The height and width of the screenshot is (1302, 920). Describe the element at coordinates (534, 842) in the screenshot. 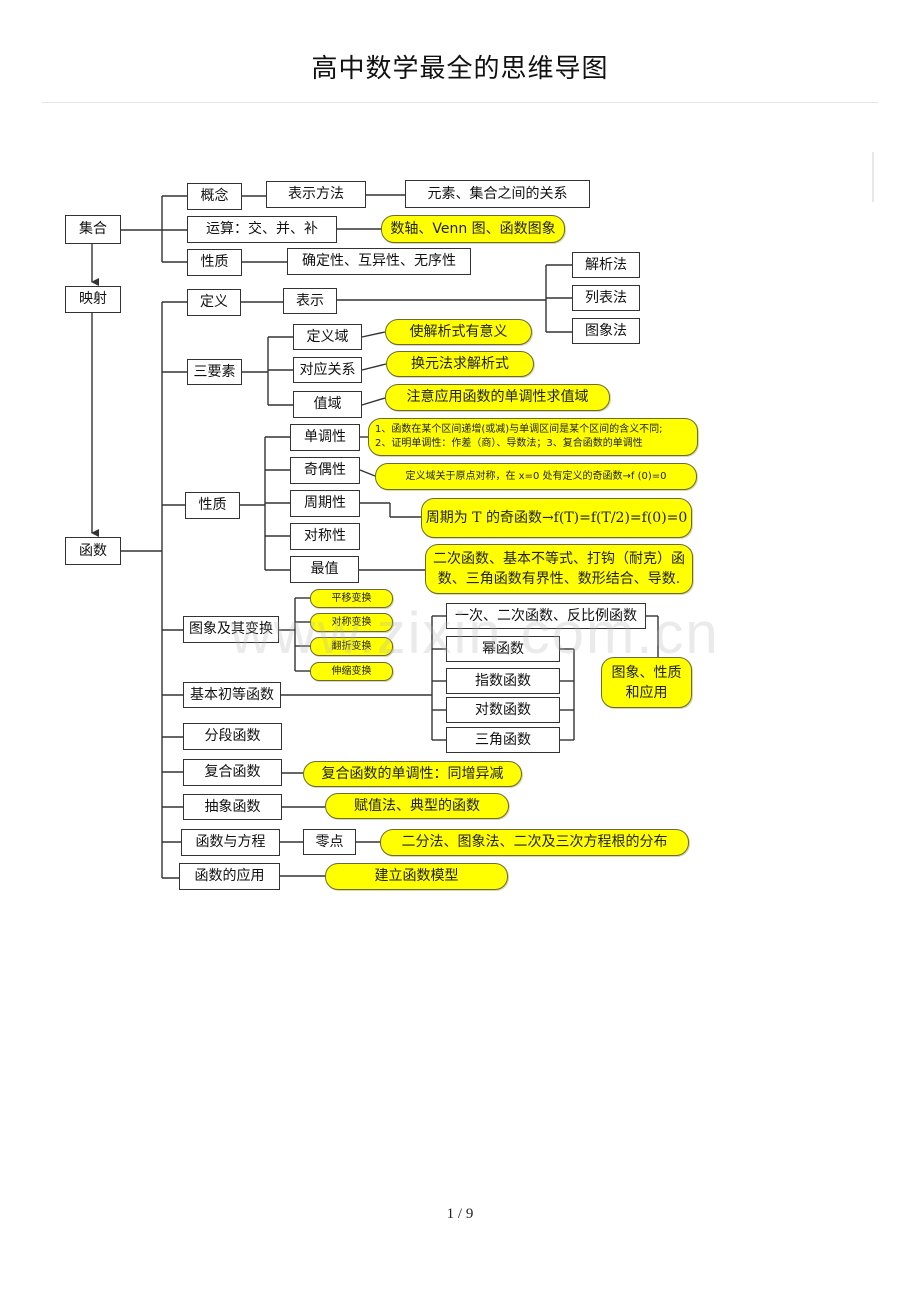

I see `note-zero-point: 二分法、图象法、二次及三次方程根的分布` at that location.